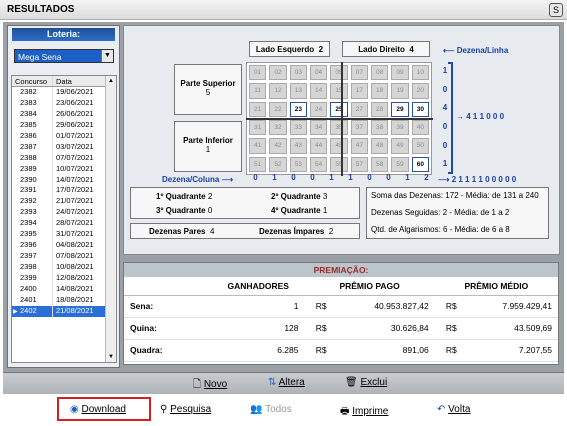 The width and height of the screenshot is (567, 426). Describe the element at coordinates (75, 179) in the screenshot. I see `concurso-date: 14/07/2021` at that location.